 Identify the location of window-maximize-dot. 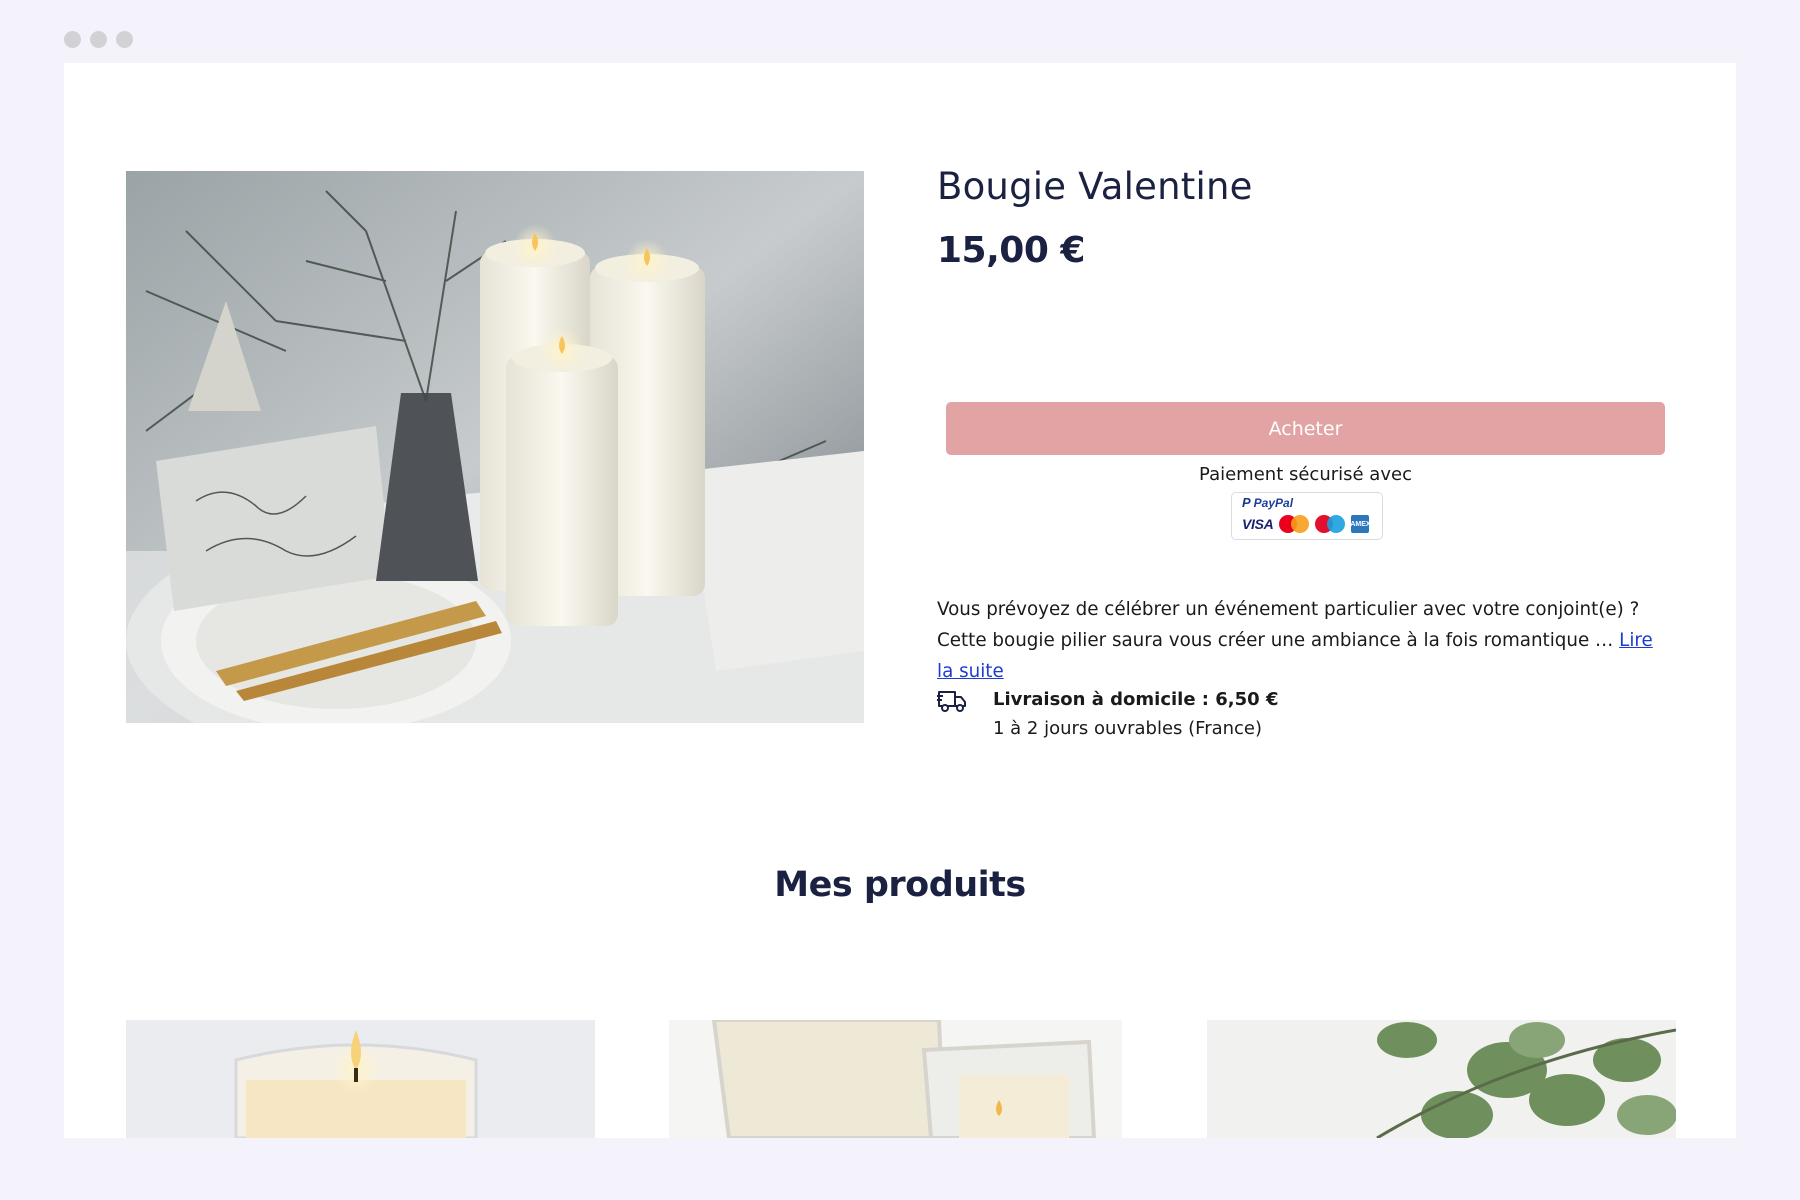
(124, 39).